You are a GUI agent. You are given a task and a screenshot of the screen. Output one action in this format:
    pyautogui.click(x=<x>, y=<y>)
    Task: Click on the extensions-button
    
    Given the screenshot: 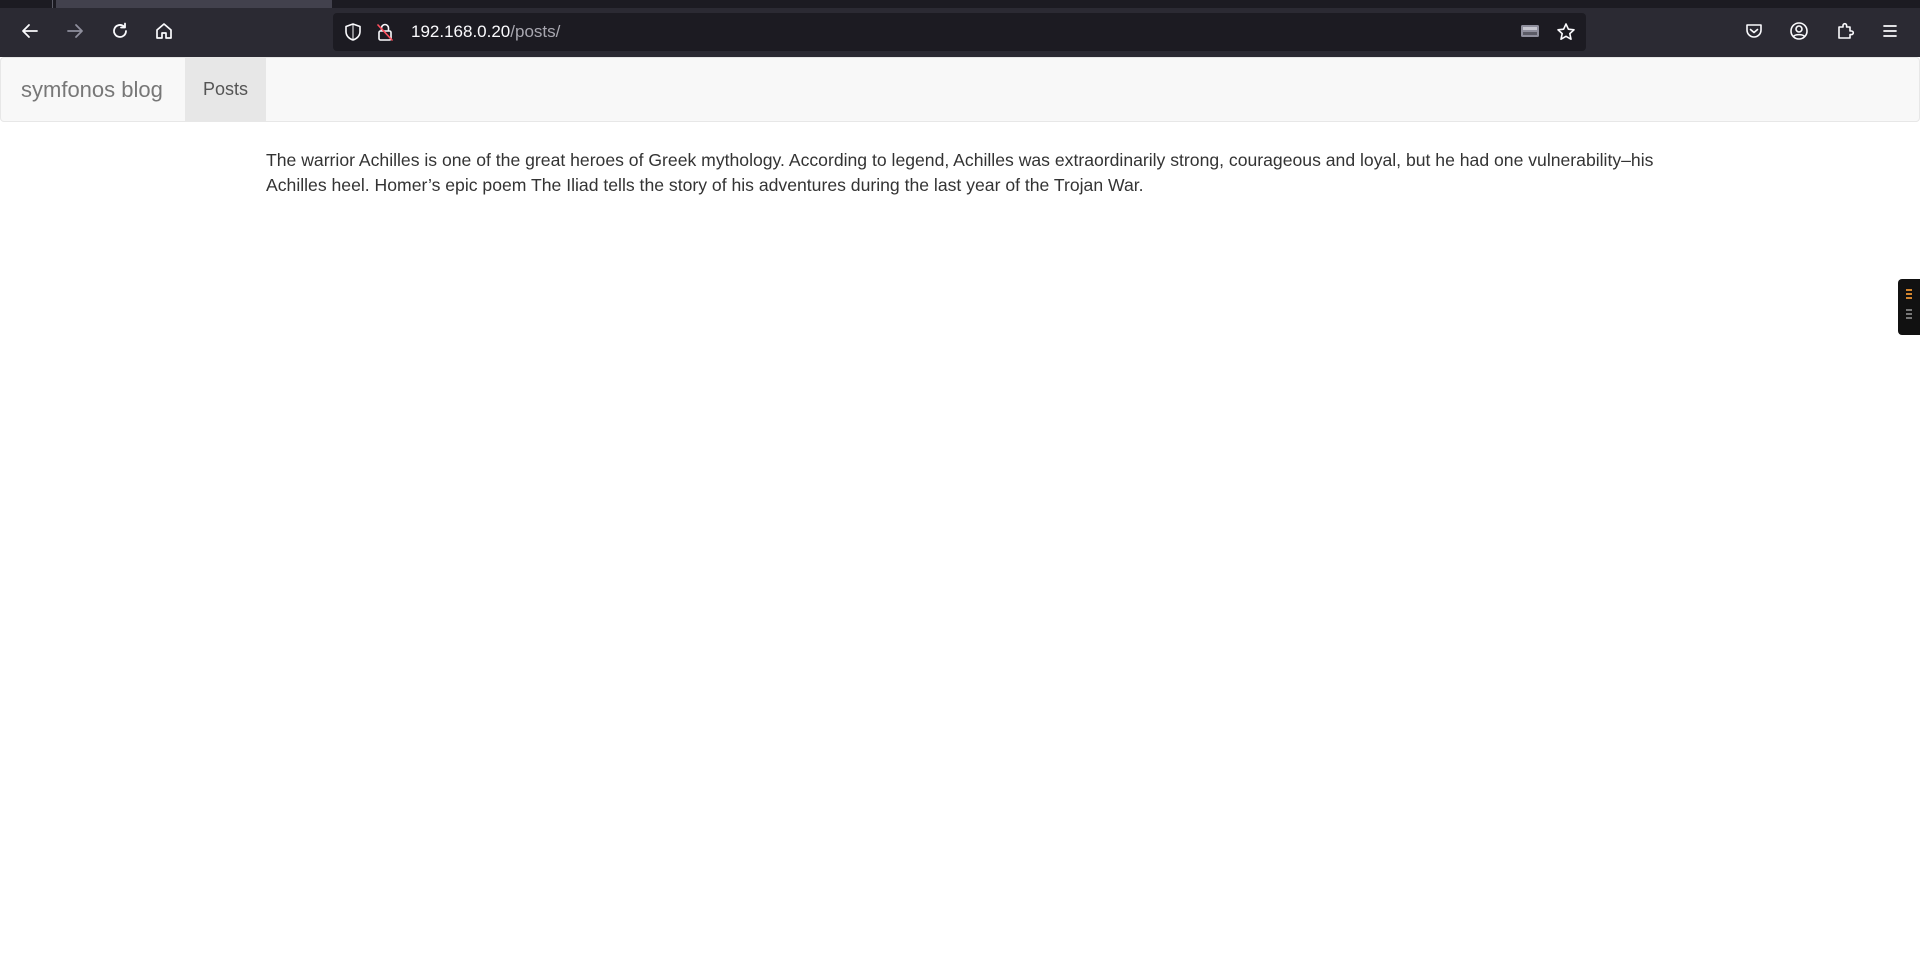 What is the action you would take?
    pyautogui.click(x=1845, y=31)
    